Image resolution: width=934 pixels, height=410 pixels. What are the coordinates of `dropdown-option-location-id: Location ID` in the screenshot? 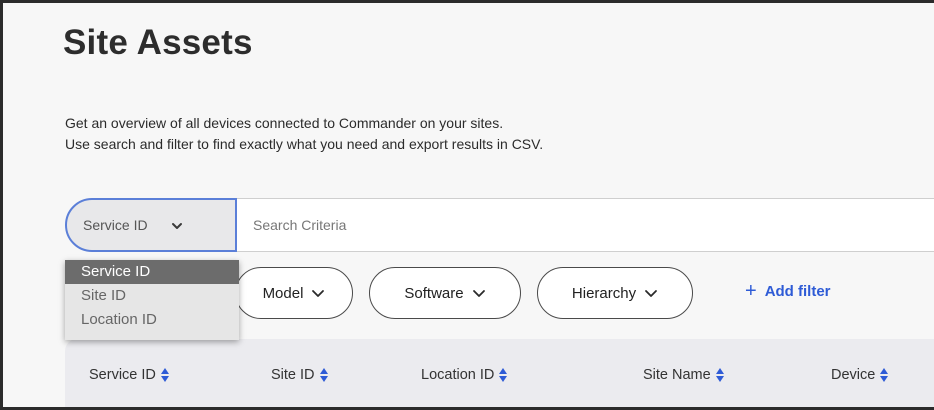 It's located at (152, 320).